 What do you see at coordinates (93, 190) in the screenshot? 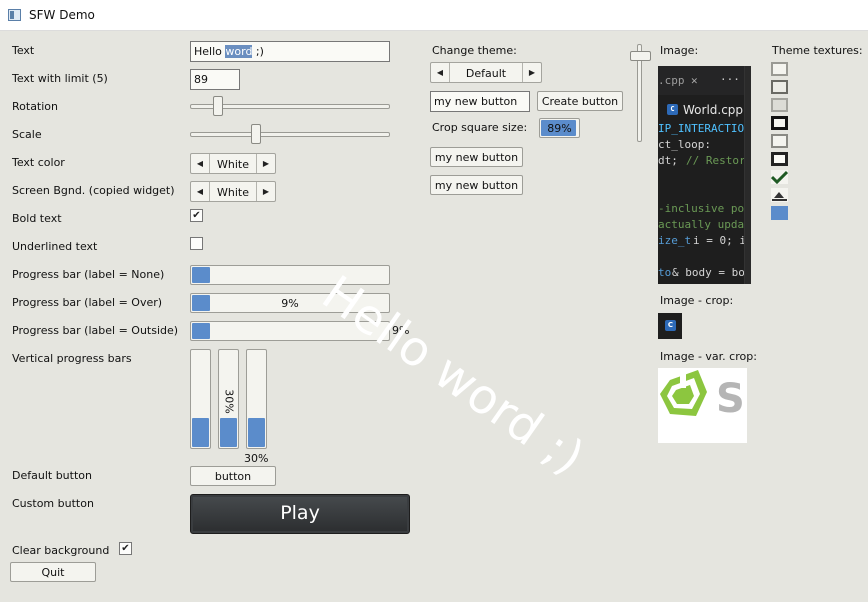
I see `screen-bg-label: Screen Bgnd. (copied widget)` at bounding box center [93, 190].